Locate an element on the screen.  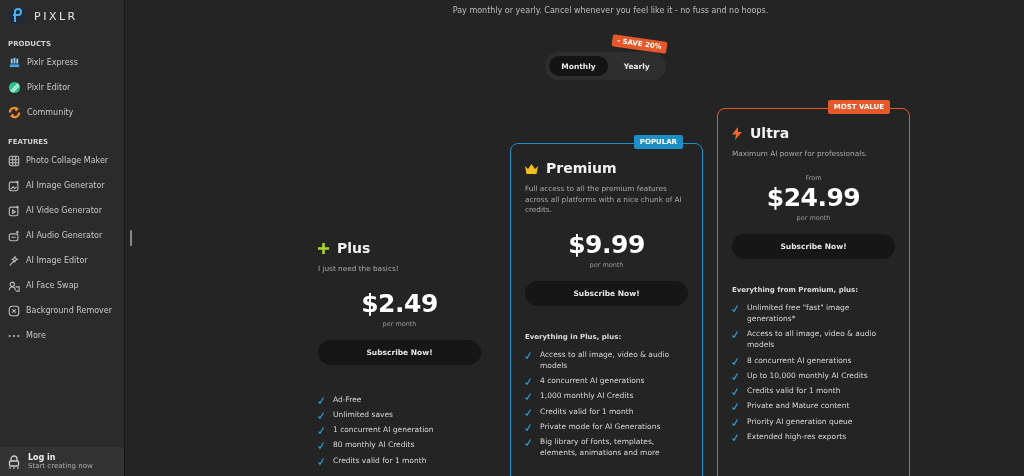
video-sparkle-icon is located at coordinates (14, 210).